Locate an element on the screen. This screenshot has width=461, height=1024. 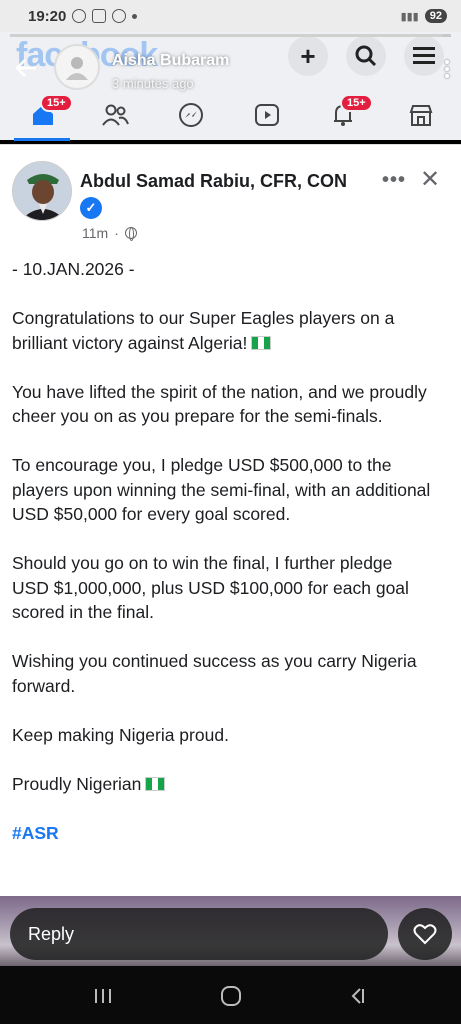
home-icon: 15+ is located at coordinates (49, 112).